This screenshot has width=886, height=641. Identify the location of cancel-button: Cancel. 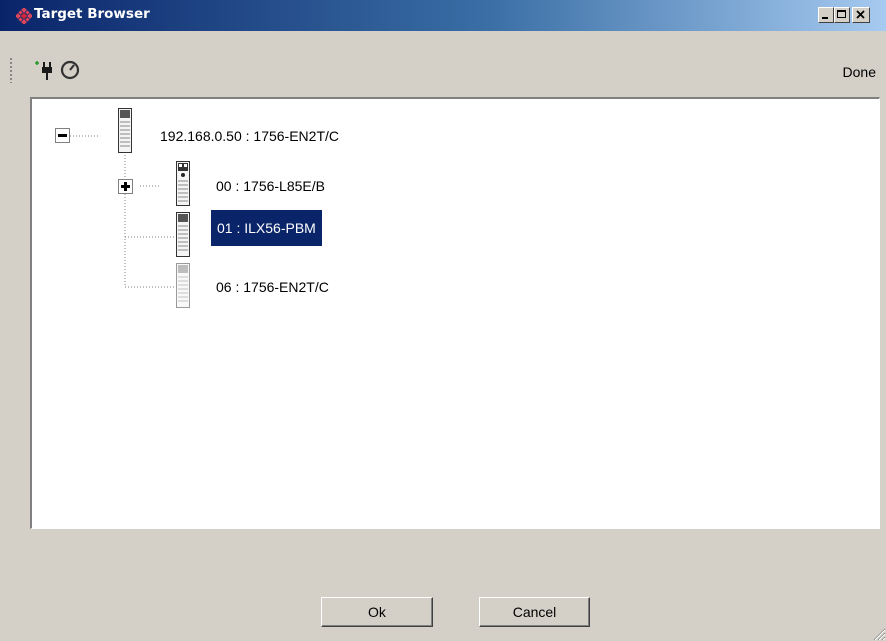
(534, 612).